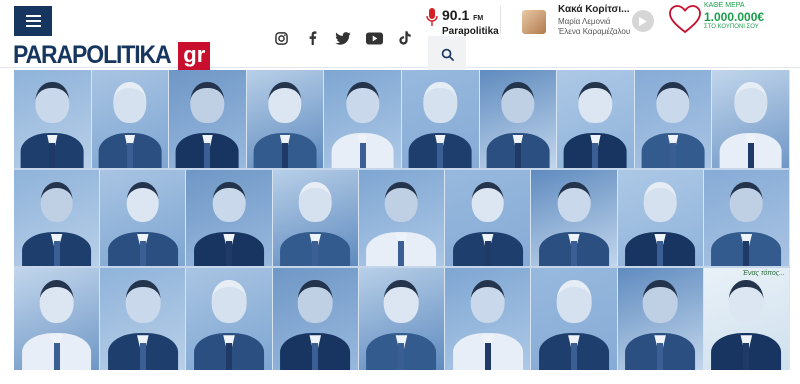  Describe the element at coordinates (432, 17) in the screenshot. I see `microphone-icon` at that location.